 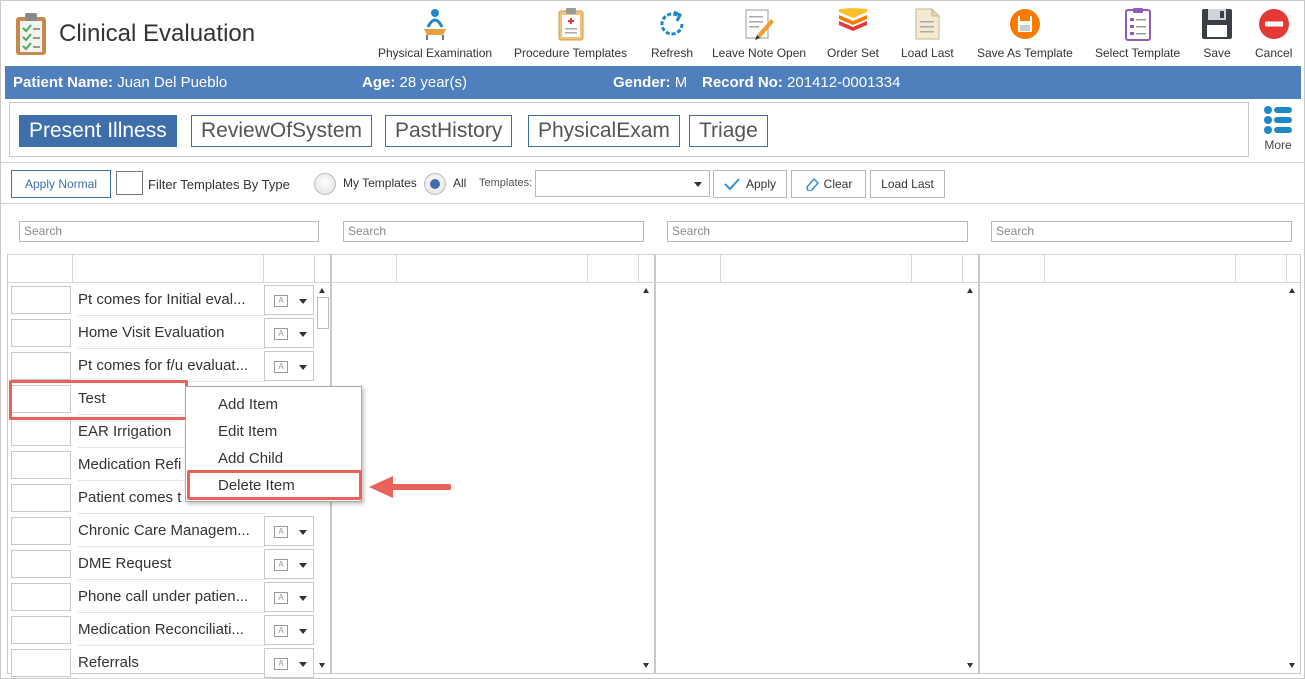 What do you see at coordinates (282, 131) in the screenshot?
I see `tab-review-of-system: ReviewOfSystem` at bounding box center [282, 131].